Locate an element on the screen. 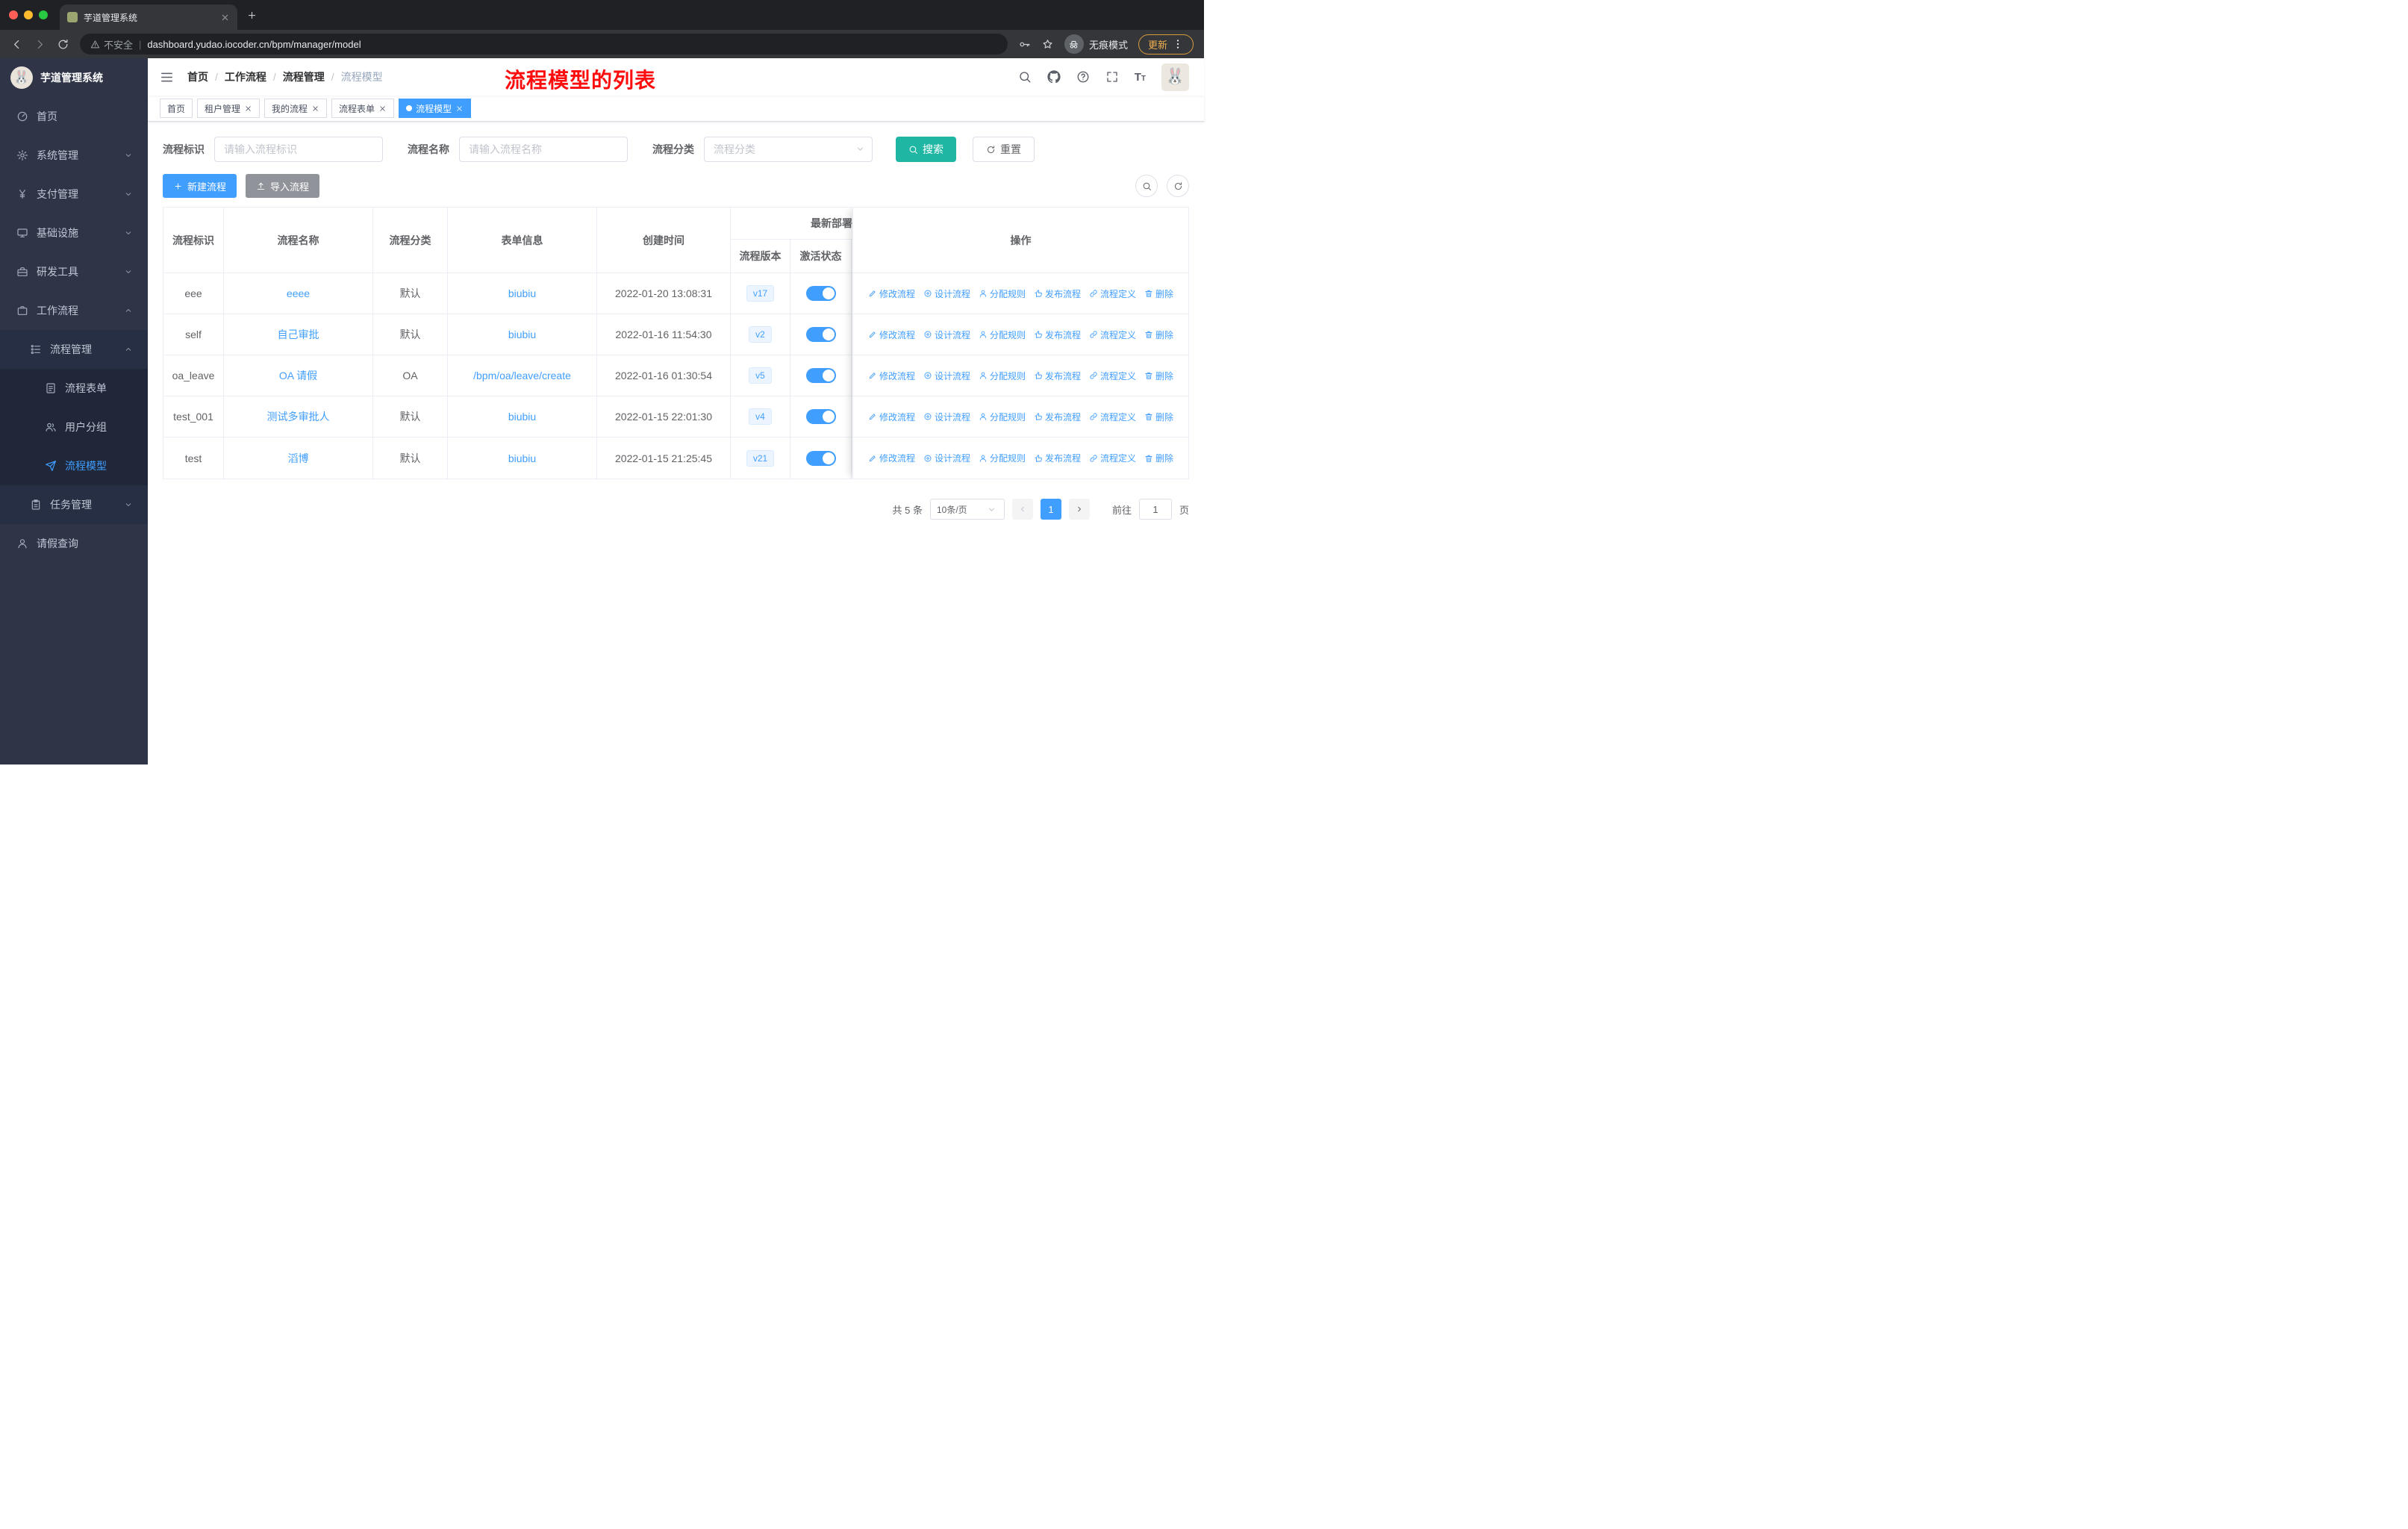 The image size is (2408, 1529). tag-tenant-mgmt: 租户管理 is located at coordinates (229, 108).